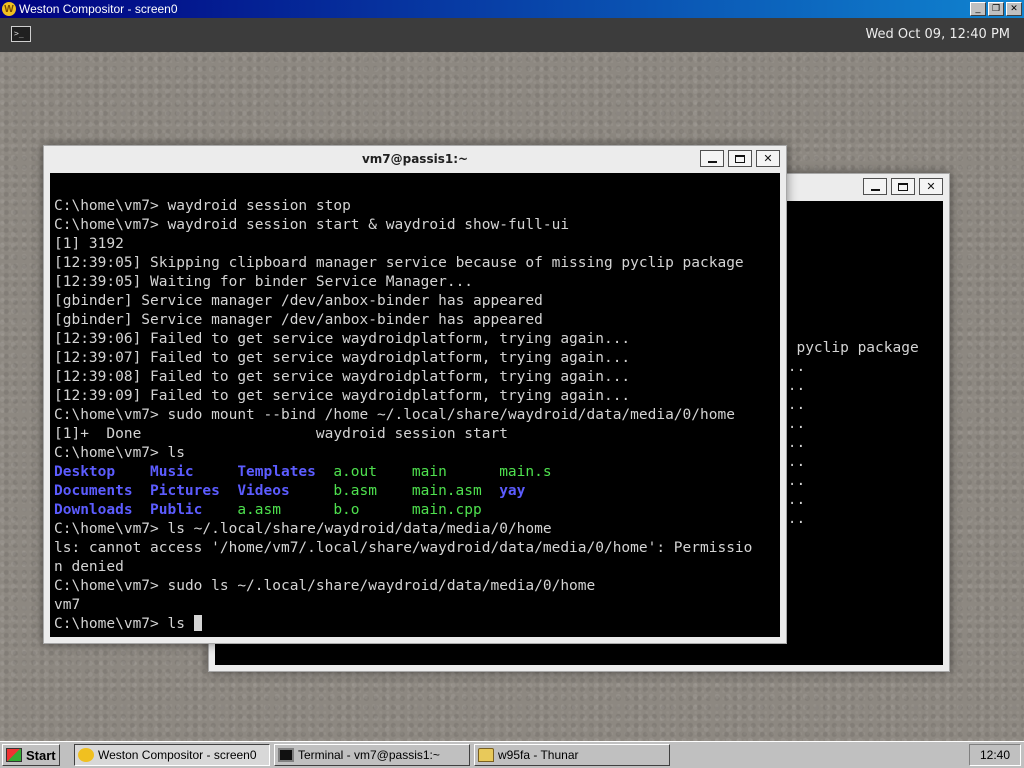 This screenshot has width=1024, height=768. Describe the element at coordinates (875, 186) in the screenshot. I see `background-minimize-button` at that location.